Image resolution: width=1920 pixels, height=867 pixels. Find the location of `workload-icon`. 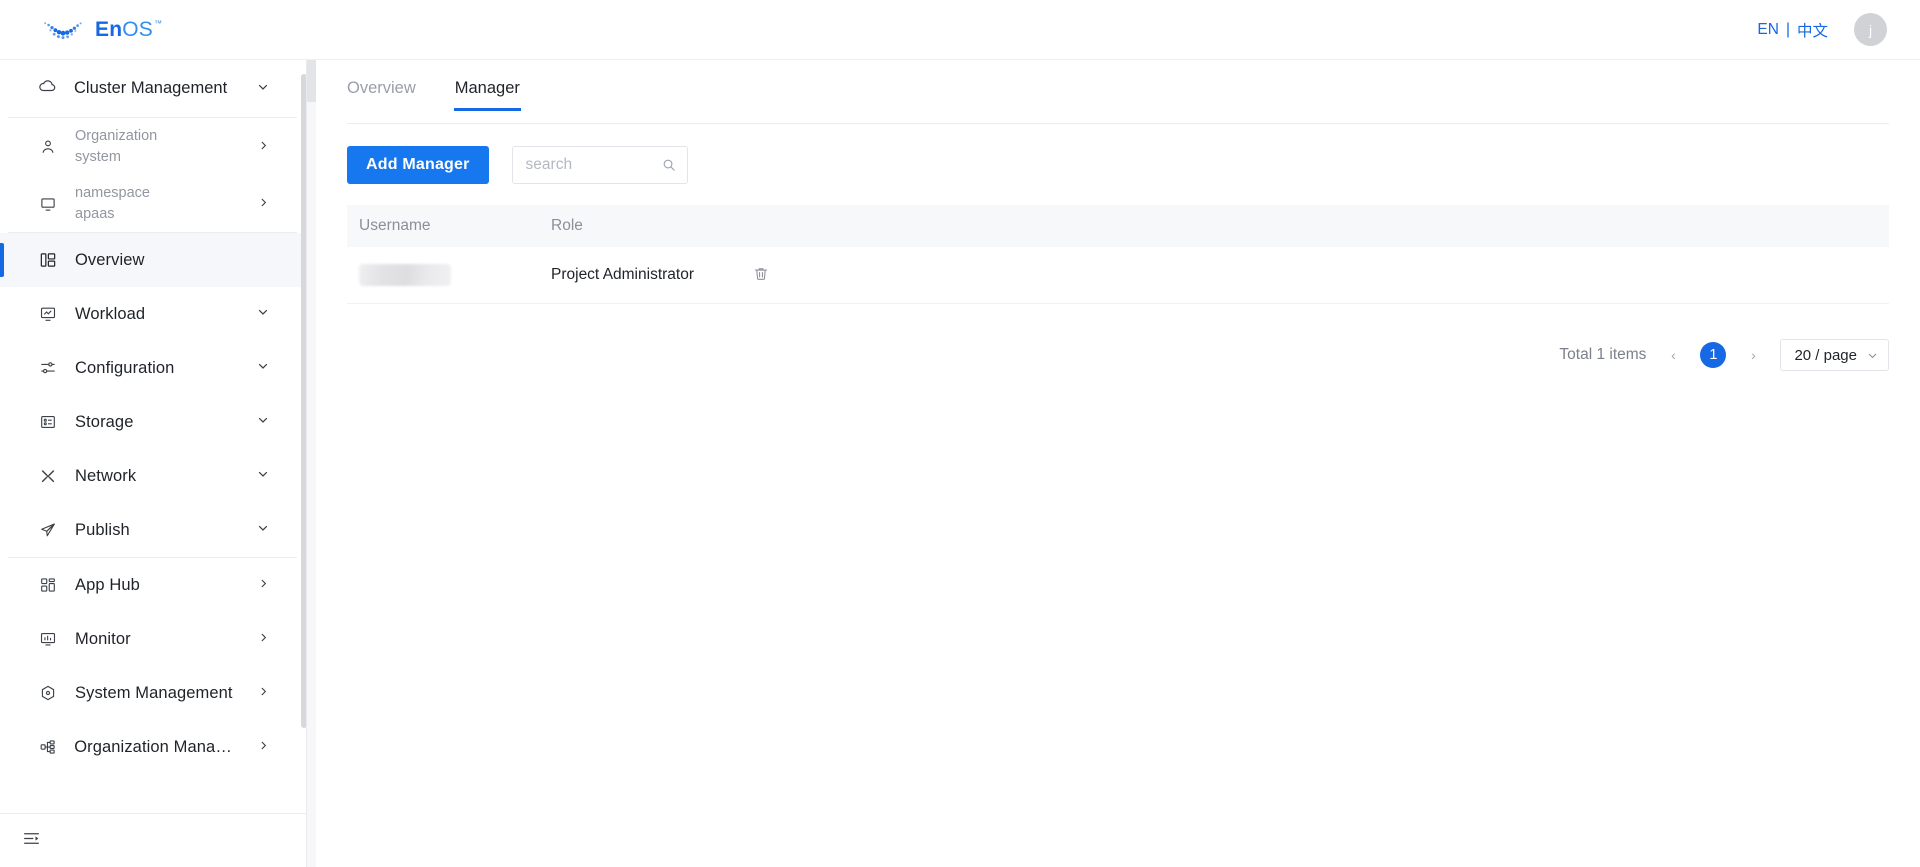

workload-icon is located at coordinates (48, 314).